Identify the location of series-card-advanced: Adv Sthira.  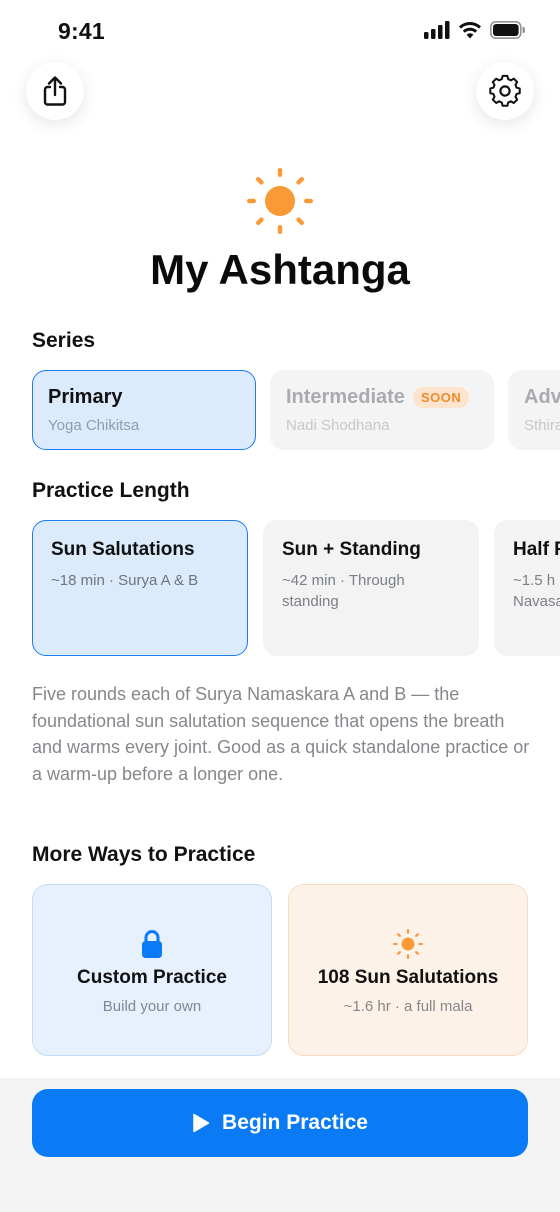
(534, 410).